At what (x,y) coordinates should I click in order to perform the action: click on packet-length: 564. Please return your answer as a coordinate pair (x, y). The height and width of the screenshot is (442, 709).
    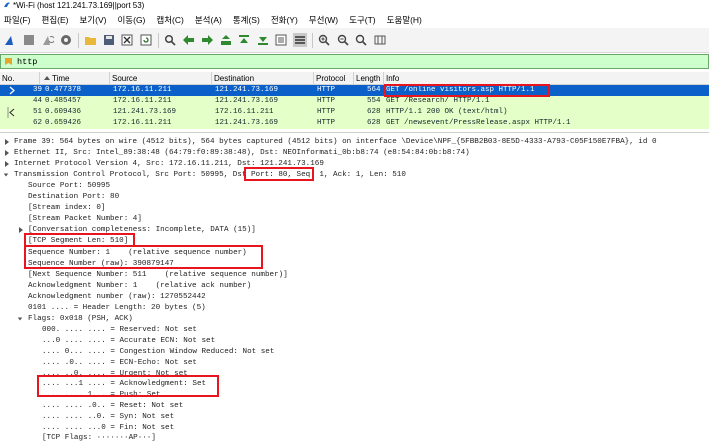
    Looking at the image, I should click on (374, 90).